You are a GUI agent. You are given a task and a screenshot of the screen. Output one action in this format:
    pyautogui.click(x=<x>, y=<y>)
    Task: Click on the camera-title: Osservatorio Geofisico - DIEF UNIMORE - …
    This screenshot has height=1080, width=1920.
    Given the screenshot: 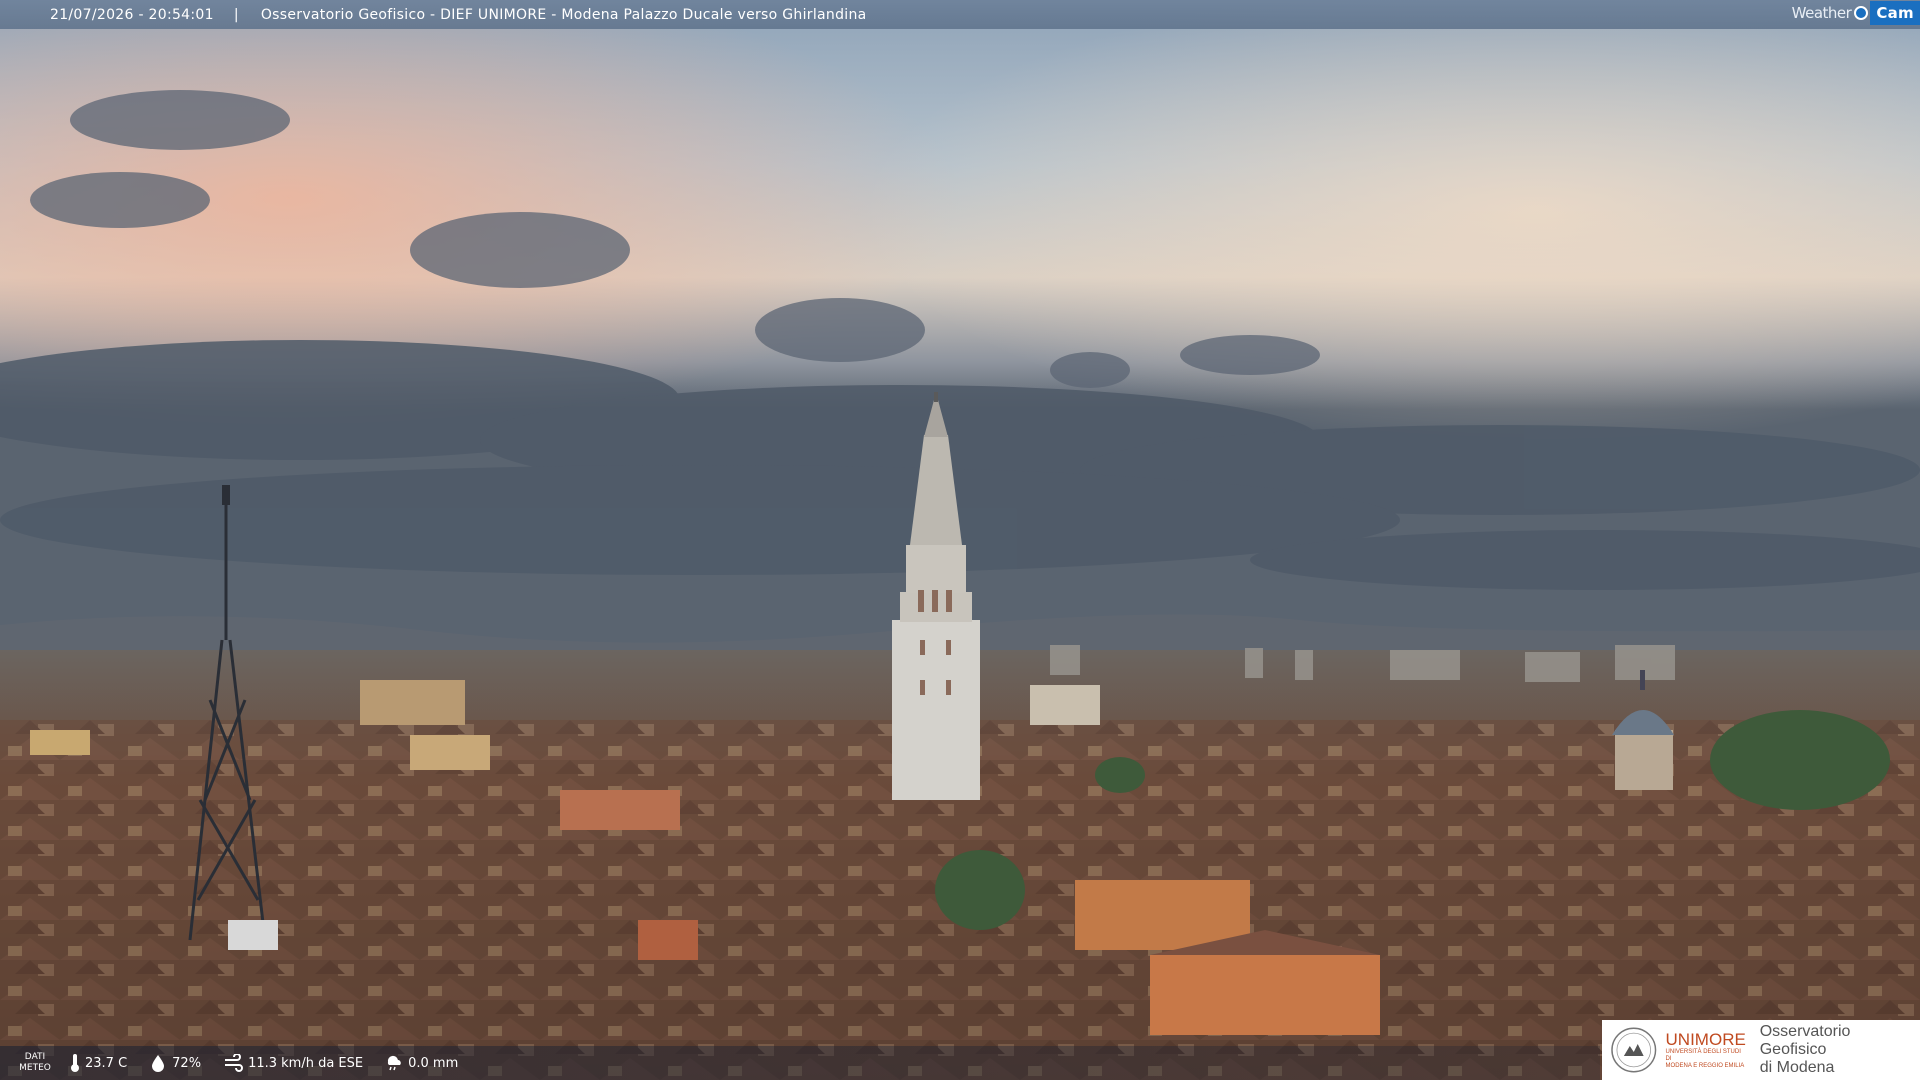 What is the action you would take?
    pyautogui.click(x=563, y=14)
    